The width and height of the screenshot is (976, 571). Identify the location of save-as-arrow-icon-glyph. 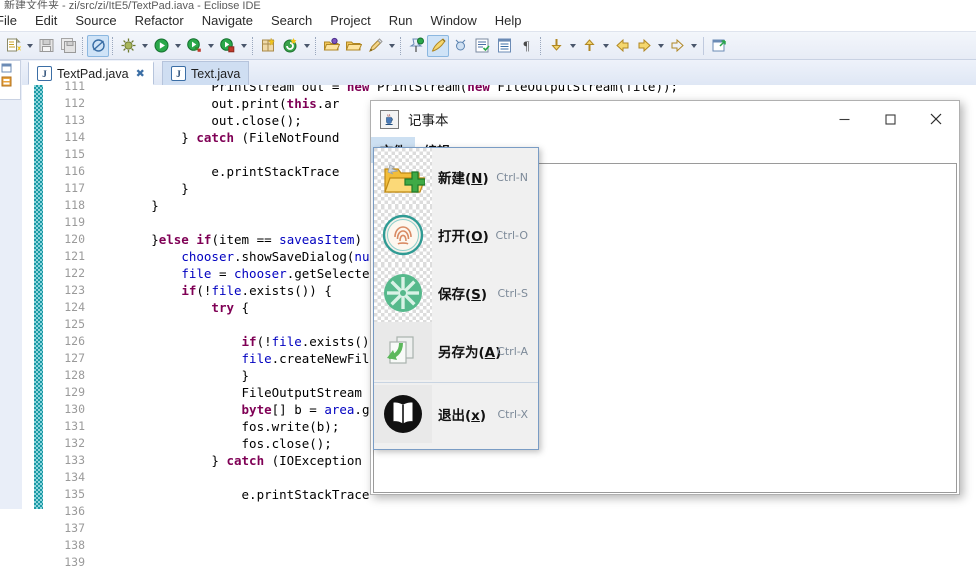
(400, 350).